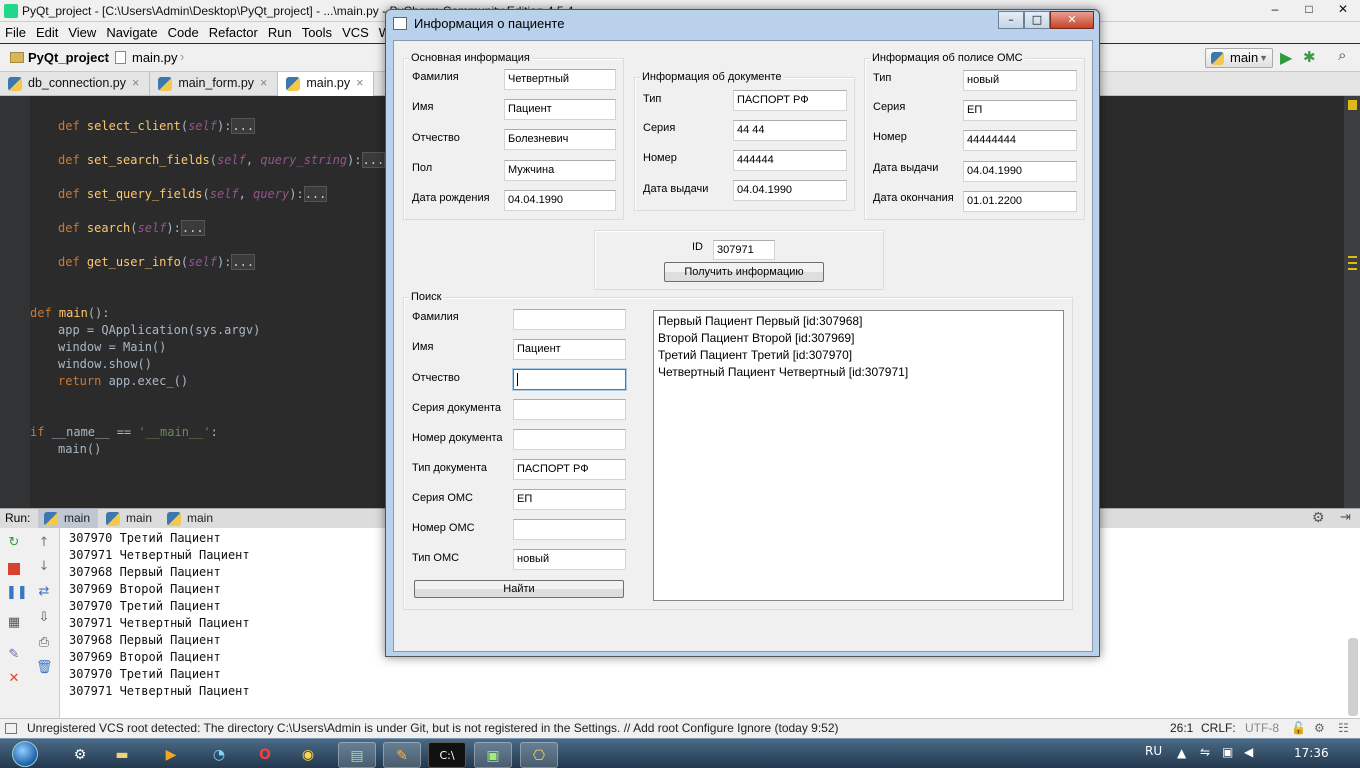 The width and height of the screenshot is (1360, 768). What do you see at coordinates (14, 543) in the screenshot?
I see `rerun-icon: ↻` at bounding box center [14, 543].